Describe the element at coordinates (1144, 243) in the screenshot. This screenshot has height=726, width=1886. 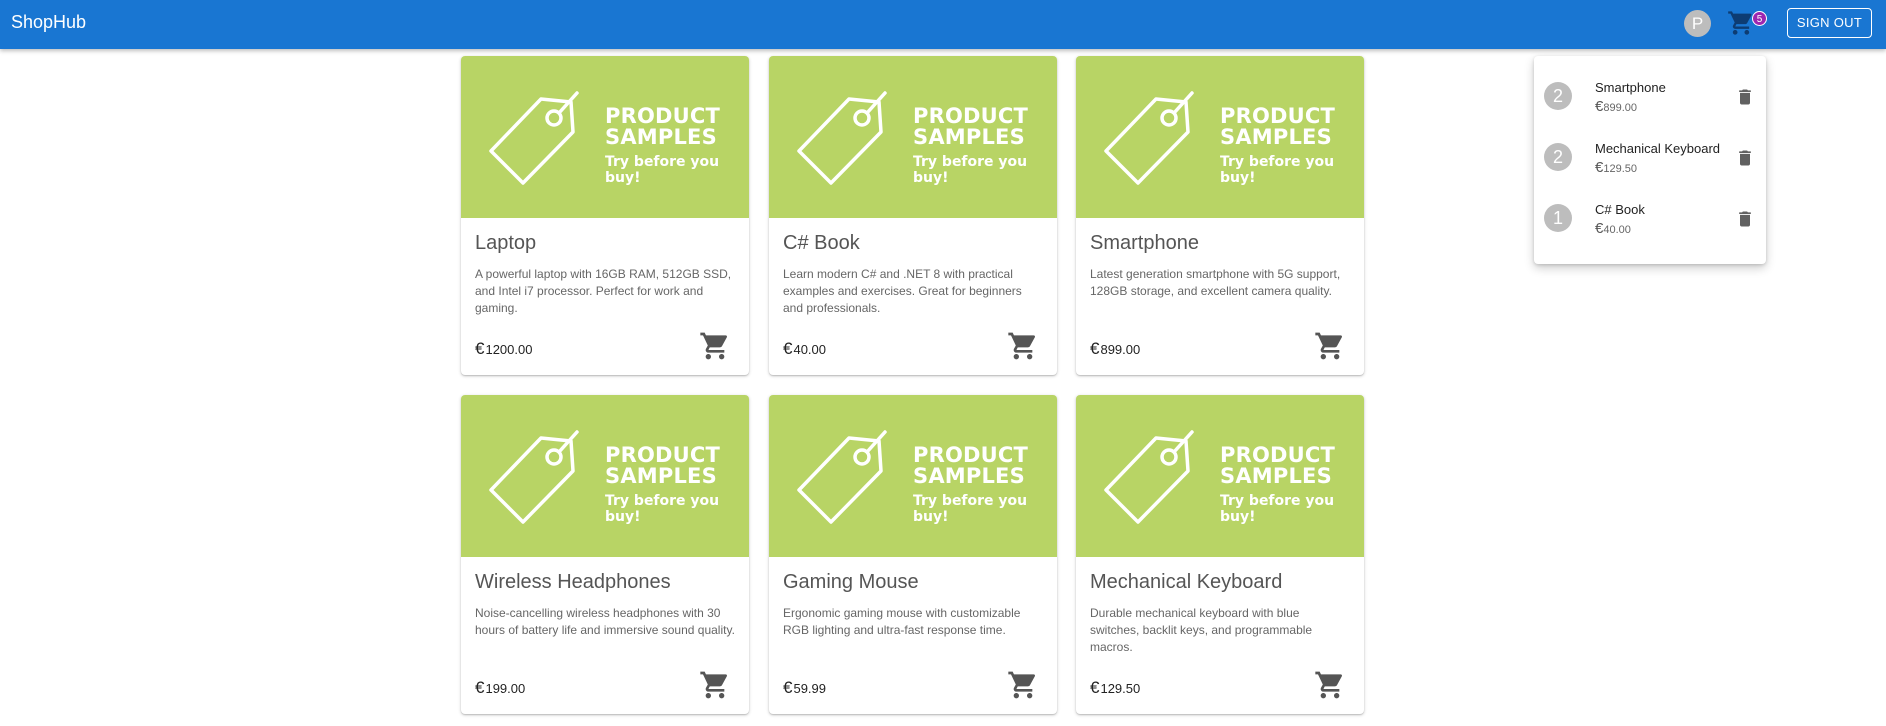
I see `product-name: Smartphone` at that location.